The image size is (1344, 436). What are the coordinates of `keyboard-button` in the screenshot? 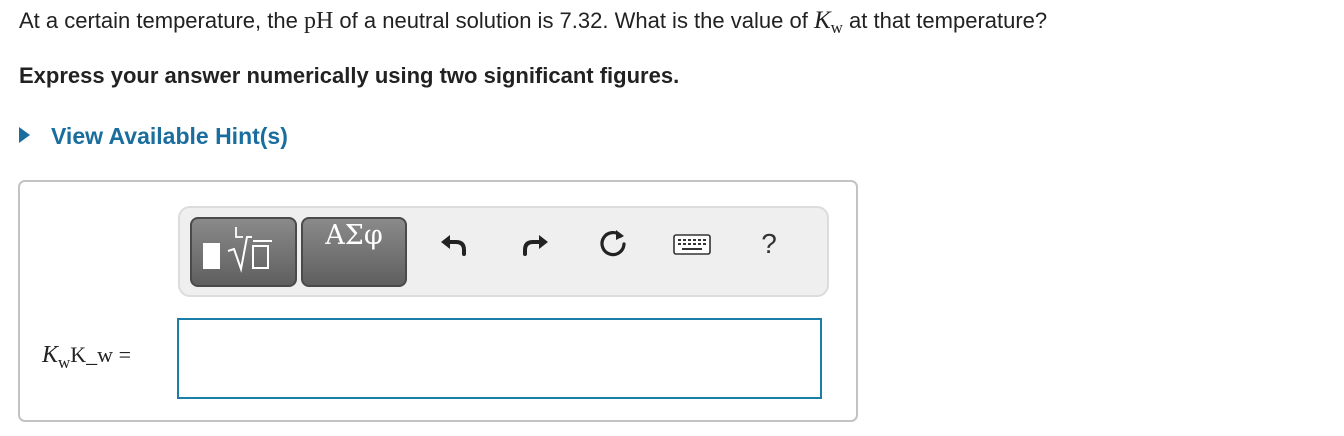 It's located at (692, 244).